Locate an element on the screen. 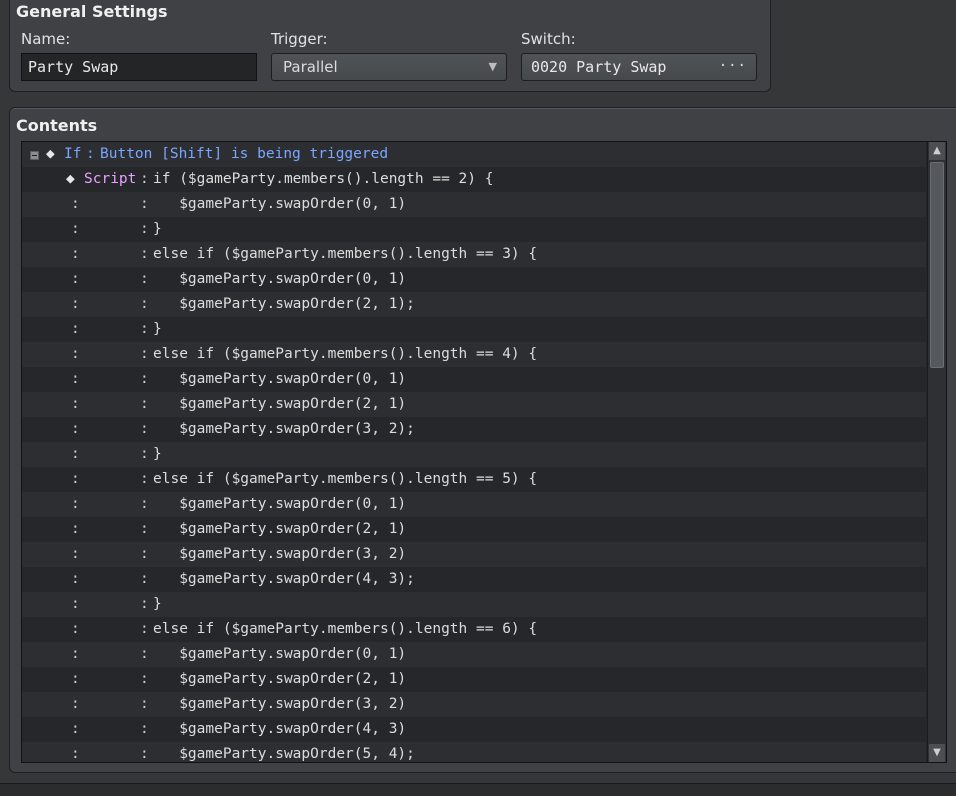 This screenshot has height=796, width=956. trigger-select: Parallel ▼ is located at coordinates (389, 67).